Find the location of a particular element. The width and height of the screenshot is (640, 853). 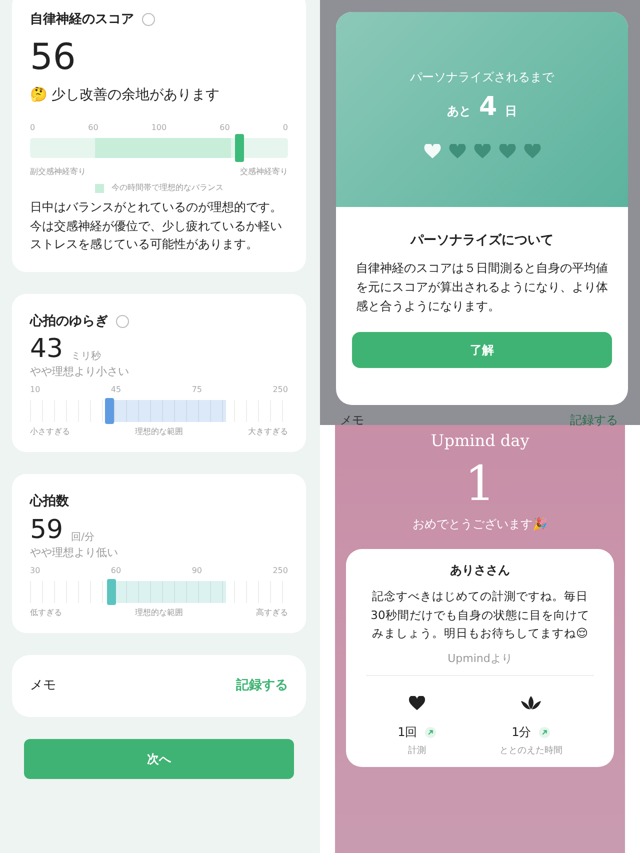

metric-value: 43 is located at coordinates (47, 349).